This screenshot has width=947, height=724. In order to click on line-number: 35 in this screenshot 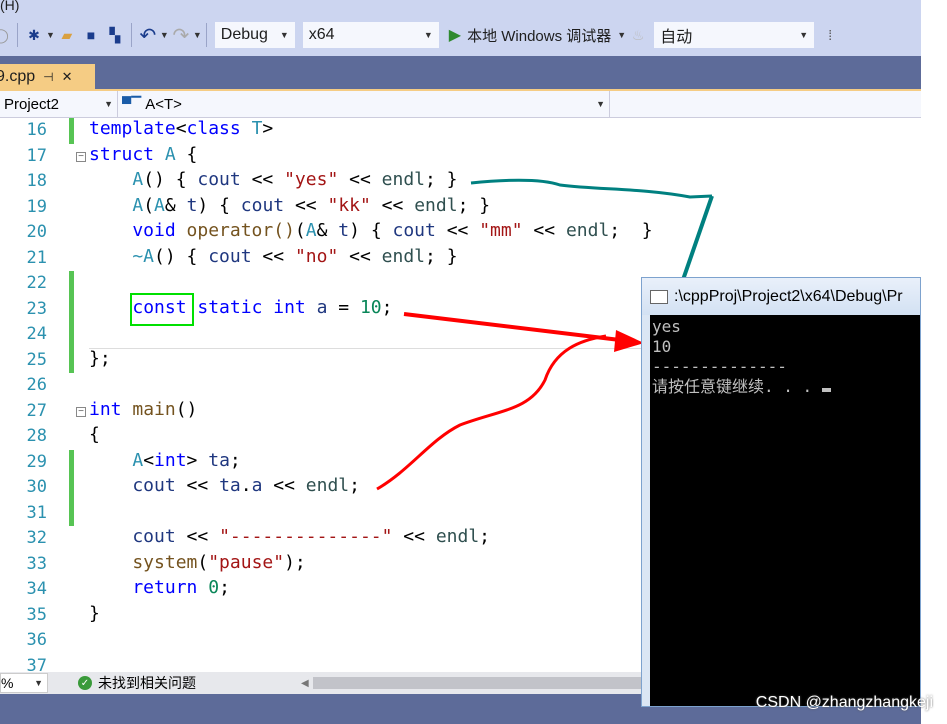, I will do `click(36, 614)`.